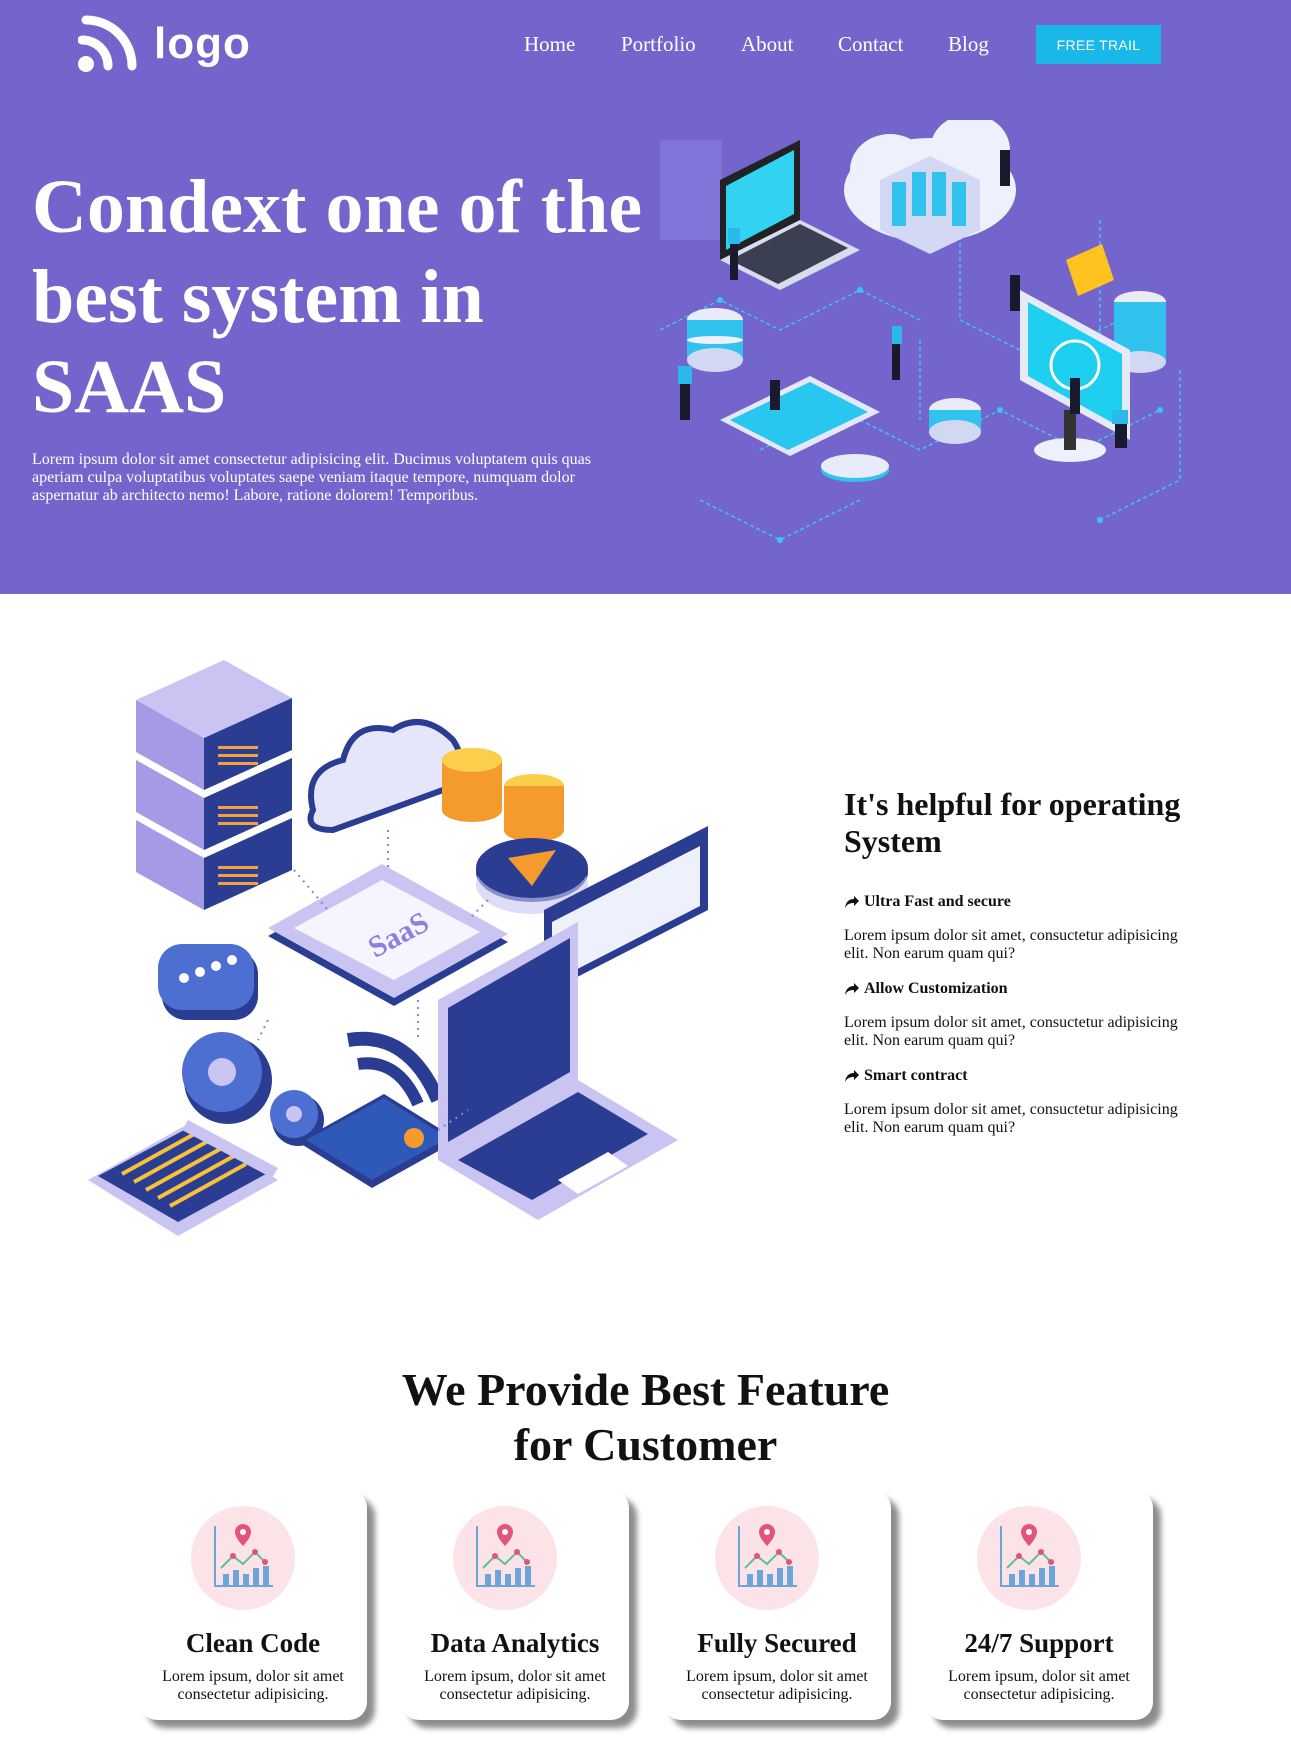 The image size is (1291, 1752). What do you see at coordinates (645, 1417) in the screenshot?
I see `features-title: We Provide Best Feature for Customer` at bounding box center [645, 1417].